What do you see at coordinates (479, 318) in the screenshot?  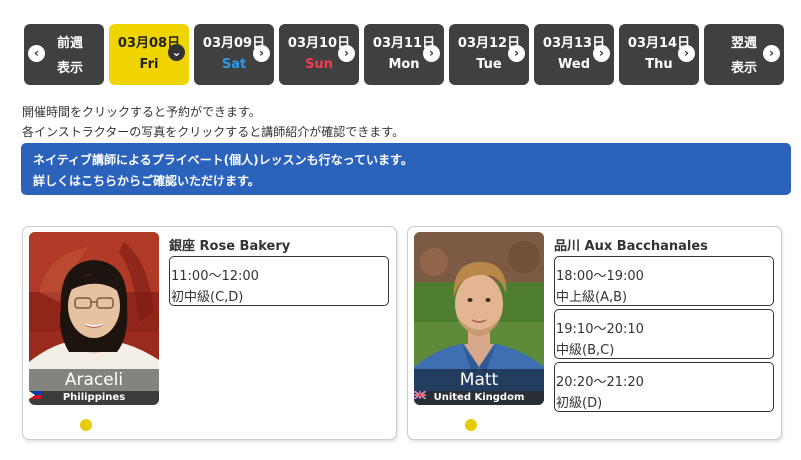 I see `instructor-photo: Matt United Kingdom` at bounding box center [479, 318].